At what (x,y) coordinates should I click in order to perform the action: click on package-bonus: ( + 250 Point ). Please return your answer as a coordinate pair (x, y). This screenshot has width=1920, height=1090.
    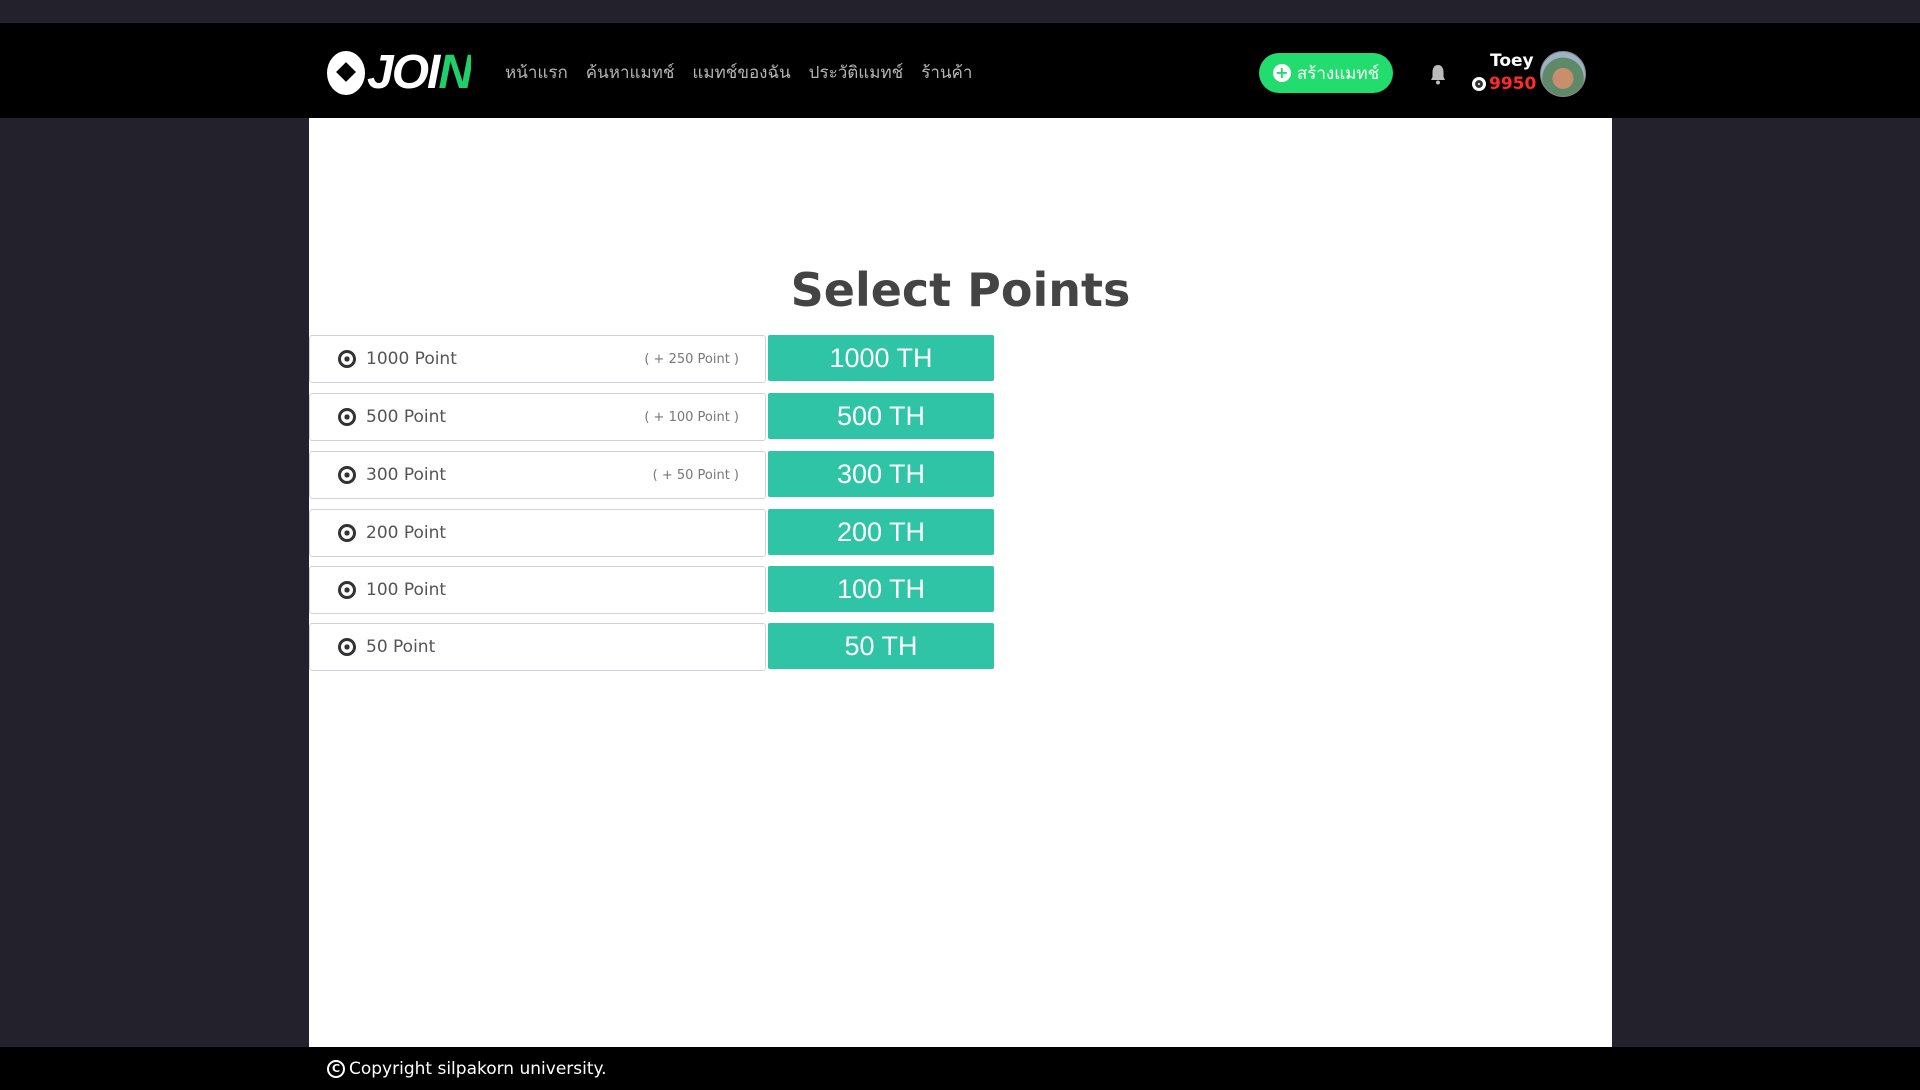
    Looking at the image, I should click on (691, 359).